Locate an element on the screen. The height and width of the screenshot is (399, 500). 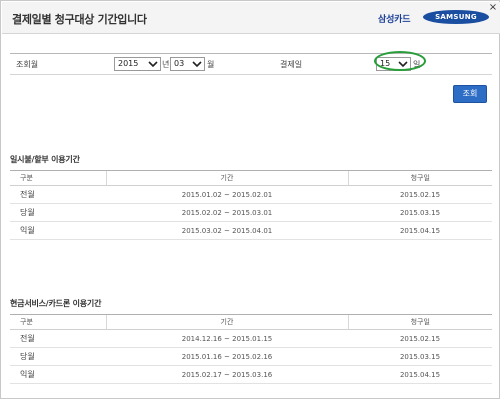
table-row: 익월 2015.03.02 ~ 2015.04.01 2015.04.15 is located at coordinates (251, 230).